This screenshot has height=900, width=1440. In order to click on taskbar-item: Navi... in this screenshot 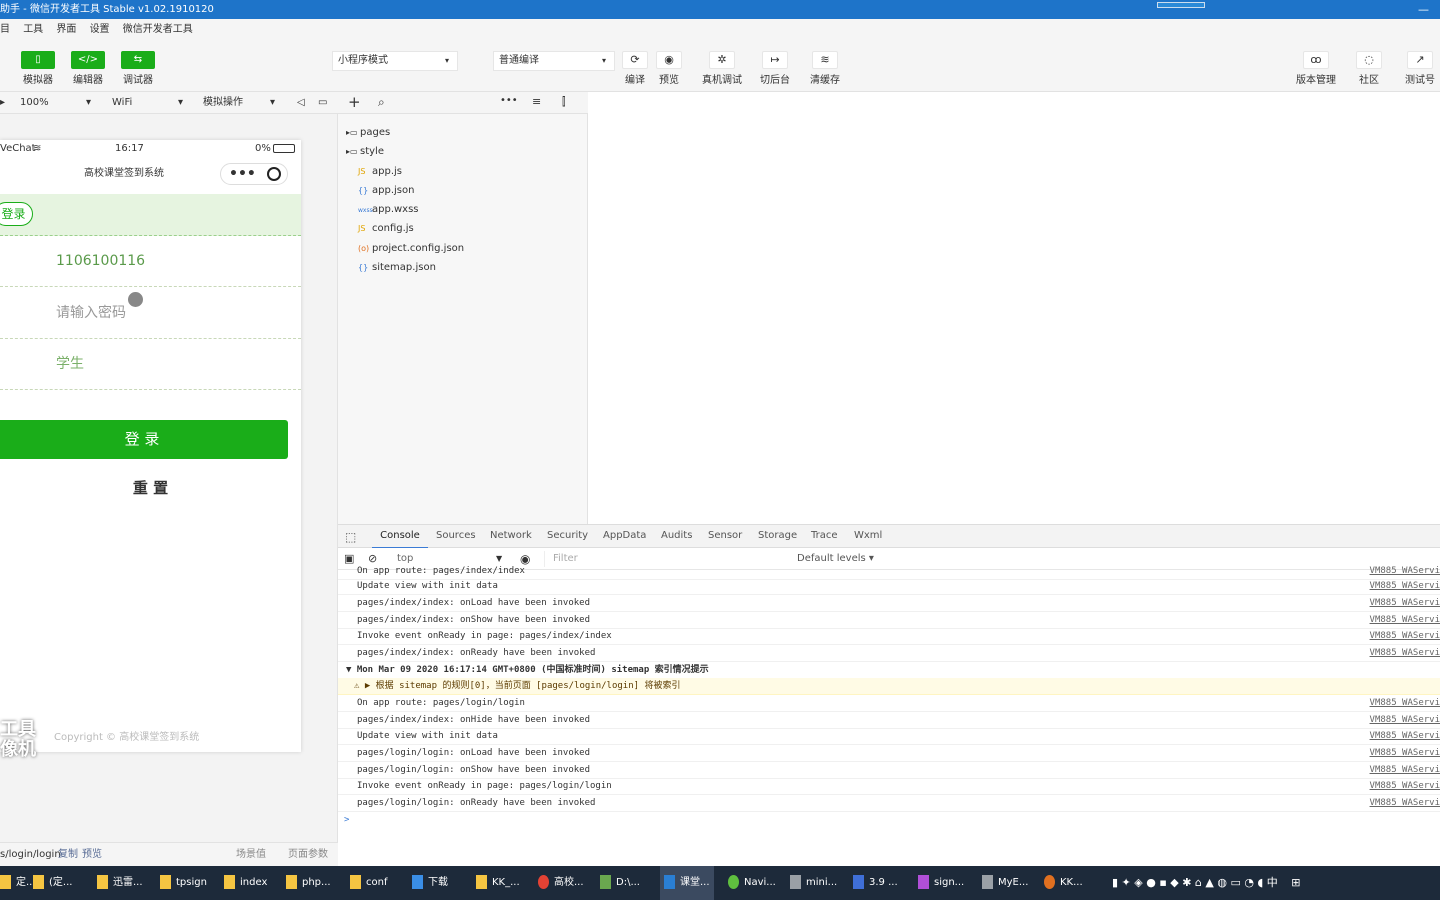, I will do `click(752, 883)`.